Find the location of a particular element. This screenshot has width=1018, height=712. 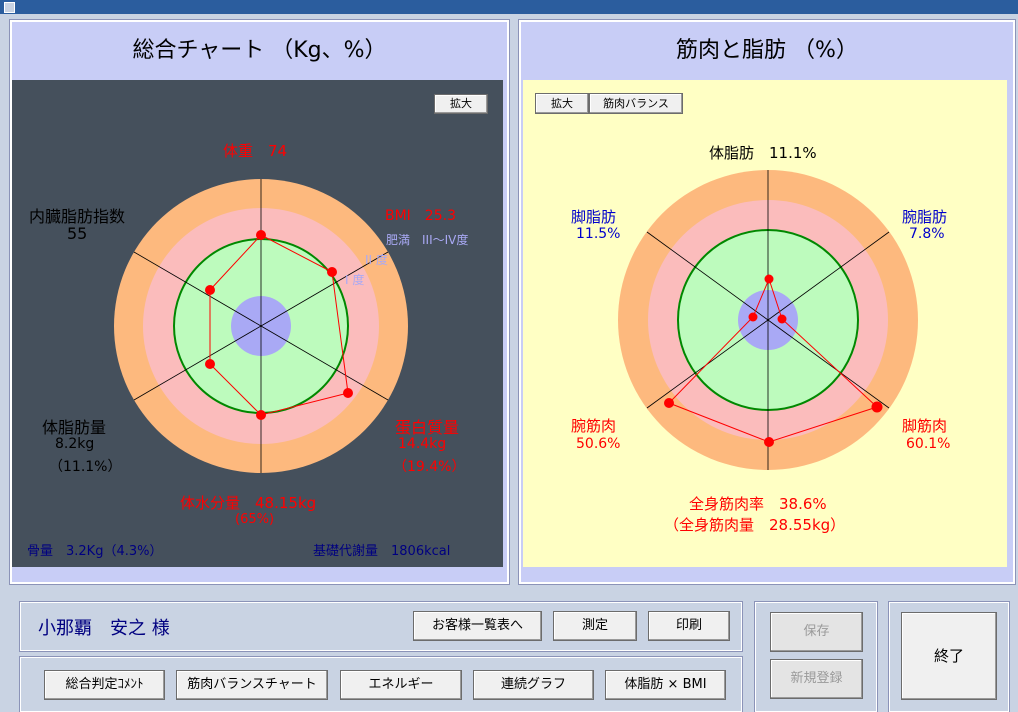

point-arm-fat is located at coordinates (782, 319).